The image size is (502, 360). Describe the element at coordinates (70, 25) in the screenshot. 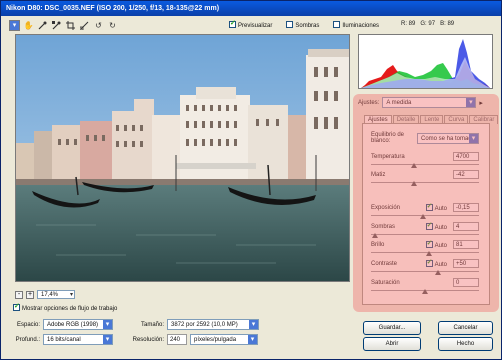

I see `crop-icon` at that location.